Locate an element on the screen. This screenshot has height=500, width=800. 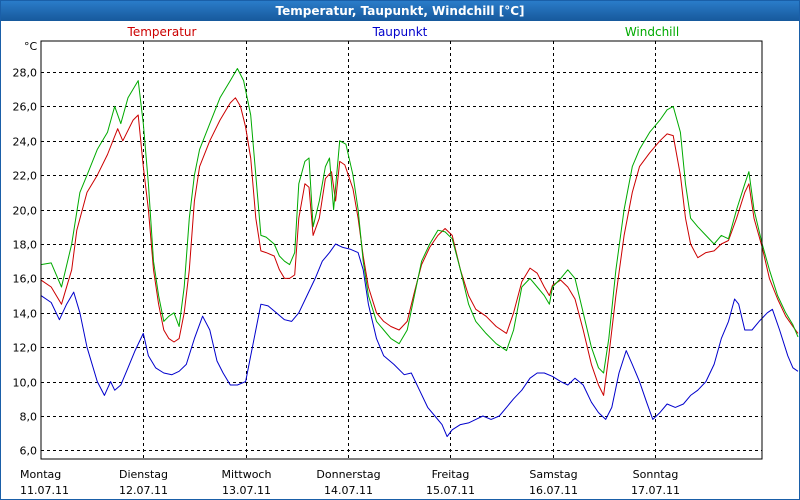
y-axis-label: °C is located at coordinates (31, 46).